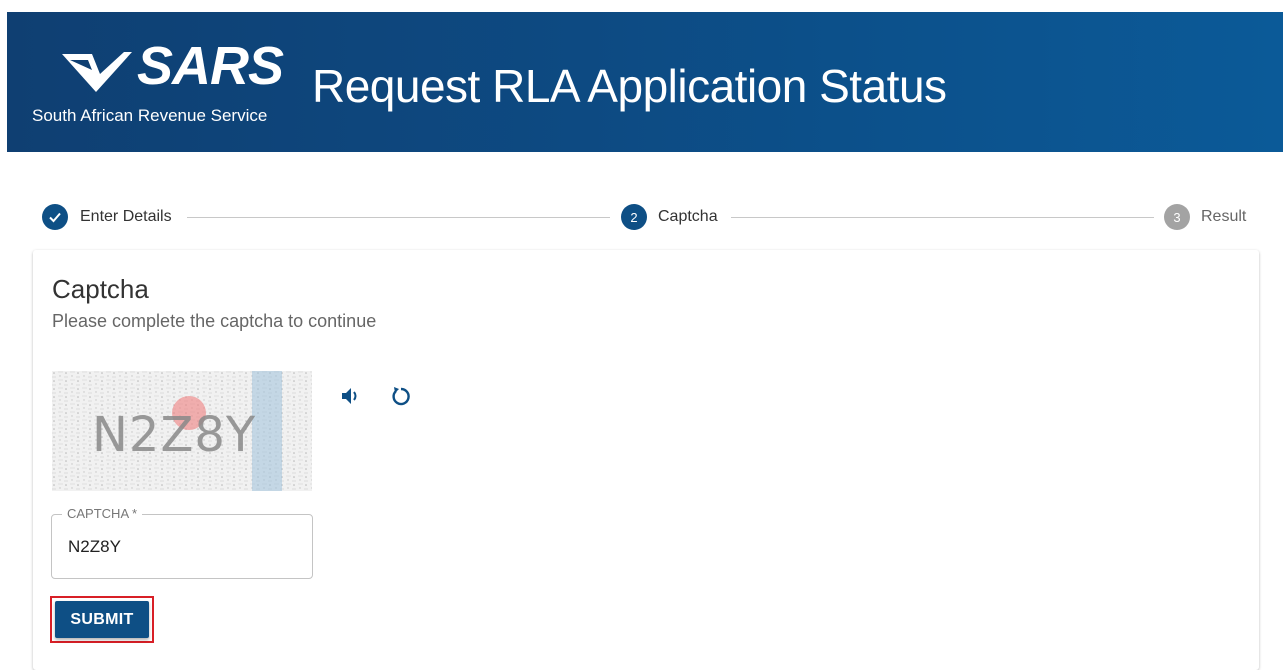 The width and height of the screenshot is (1283, 670). I want to click on captcha-field: CAPTCHA *, so click(182, 542).